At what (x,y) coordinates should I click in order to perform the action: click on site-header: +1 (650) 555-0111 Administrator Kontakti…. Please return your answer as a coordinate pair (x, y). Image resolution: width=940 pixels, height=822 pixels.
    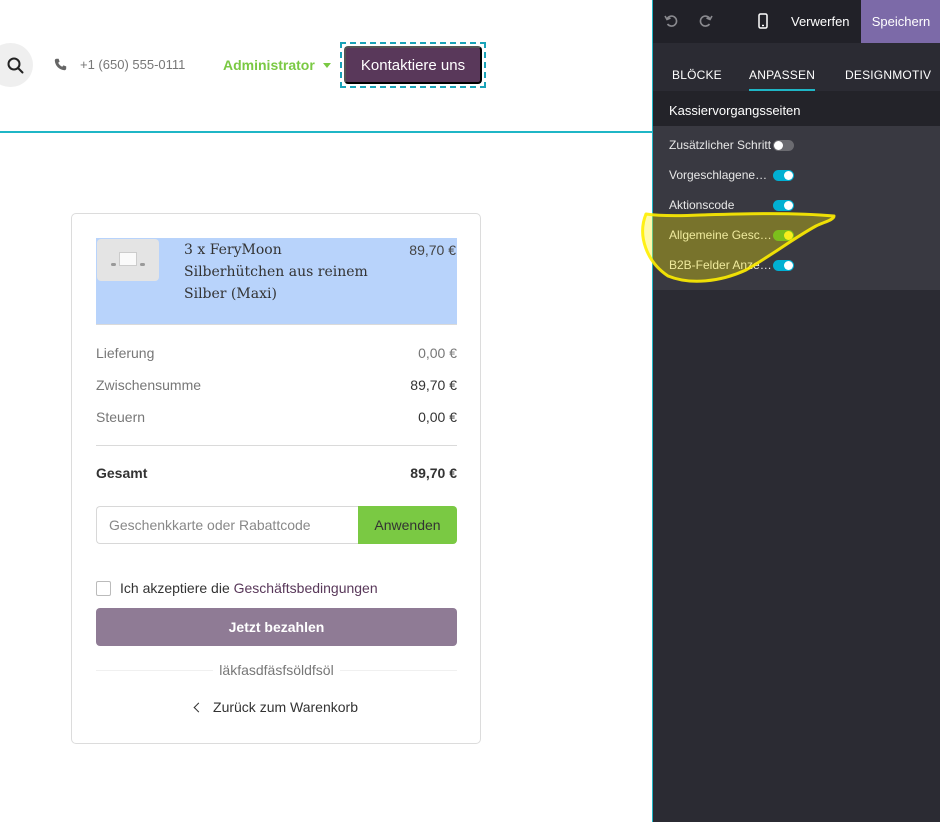
    Looking at the image, I should click on (326, 66).